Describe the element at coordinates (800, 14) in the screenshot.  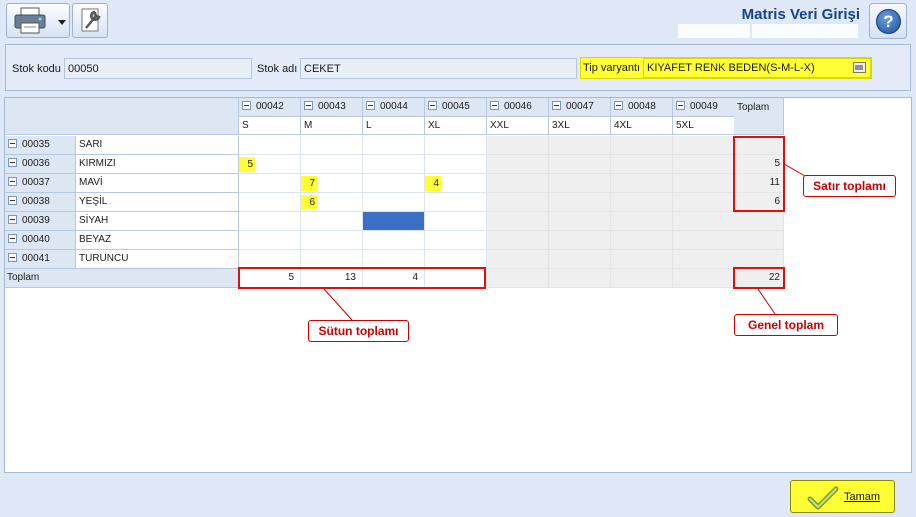
I see `window-title: Matris Veri Girişi` at that location.